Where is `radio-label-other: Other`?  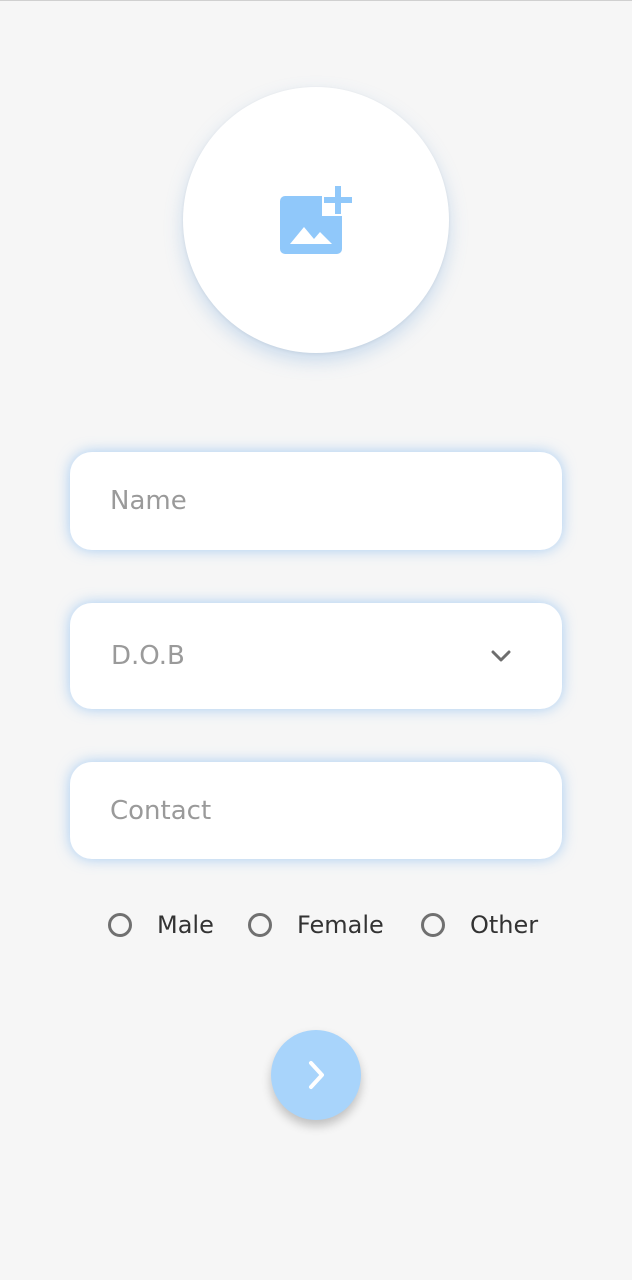
radio-label-other: Other is located at coordinates (504, 925).